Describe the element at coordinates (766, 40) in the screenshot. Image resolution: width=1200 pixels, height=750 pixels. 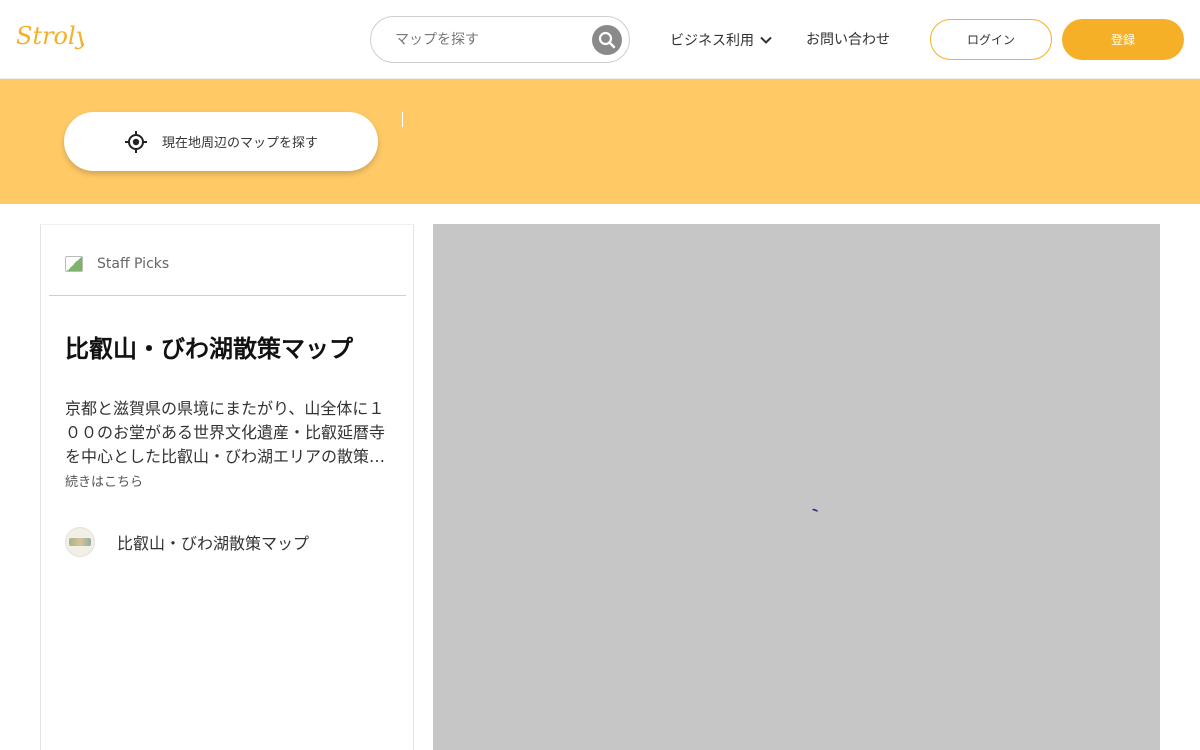
I see `chevron-down-icon` at that location.